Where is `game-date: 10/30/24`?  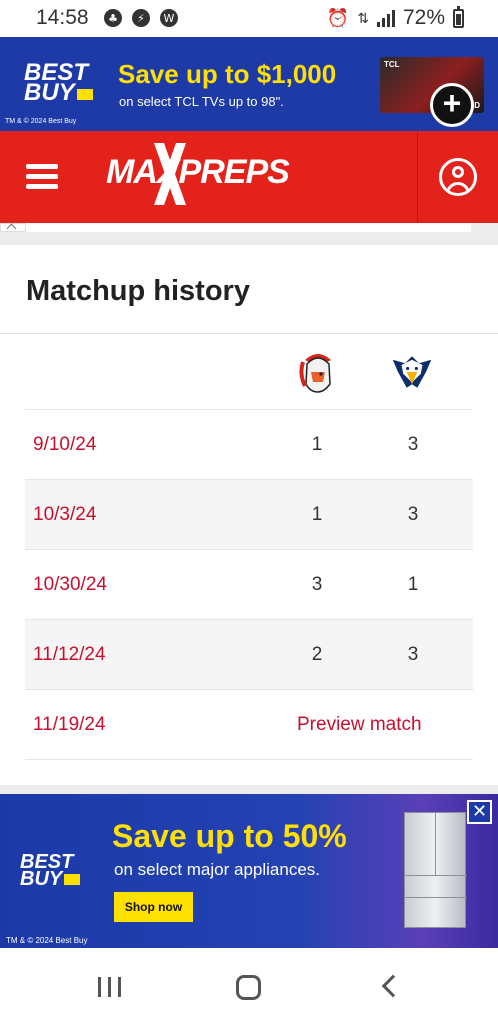
game-date: 10/30/24 is located at coordinates (70, 585).